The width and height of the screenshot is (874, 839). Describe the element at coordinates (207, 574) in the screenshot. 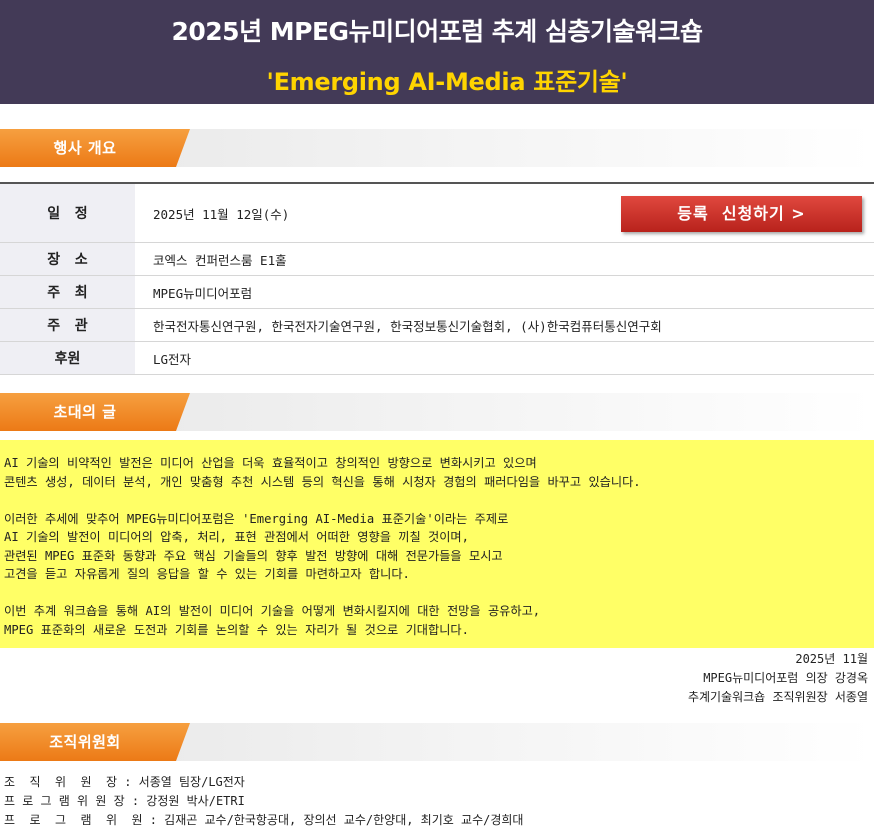

I see `letter-line: 고견을 듣고 자유롭게 질의 응답을 할 수 있는 기회를 마련하고자 합니다.` at that location.